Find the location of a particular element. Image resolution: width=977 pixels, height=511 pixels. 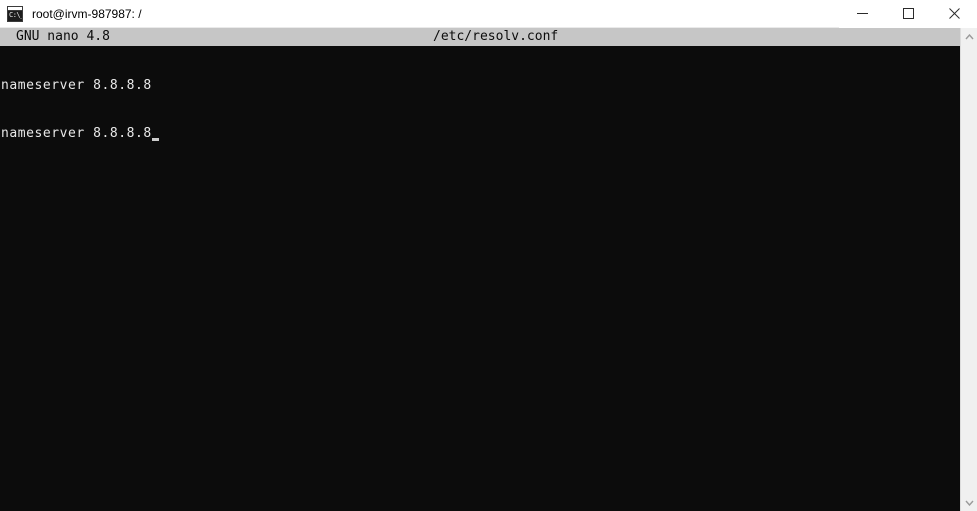

command-prompt-icon: C:\_ is located at coordinates (15, 13).